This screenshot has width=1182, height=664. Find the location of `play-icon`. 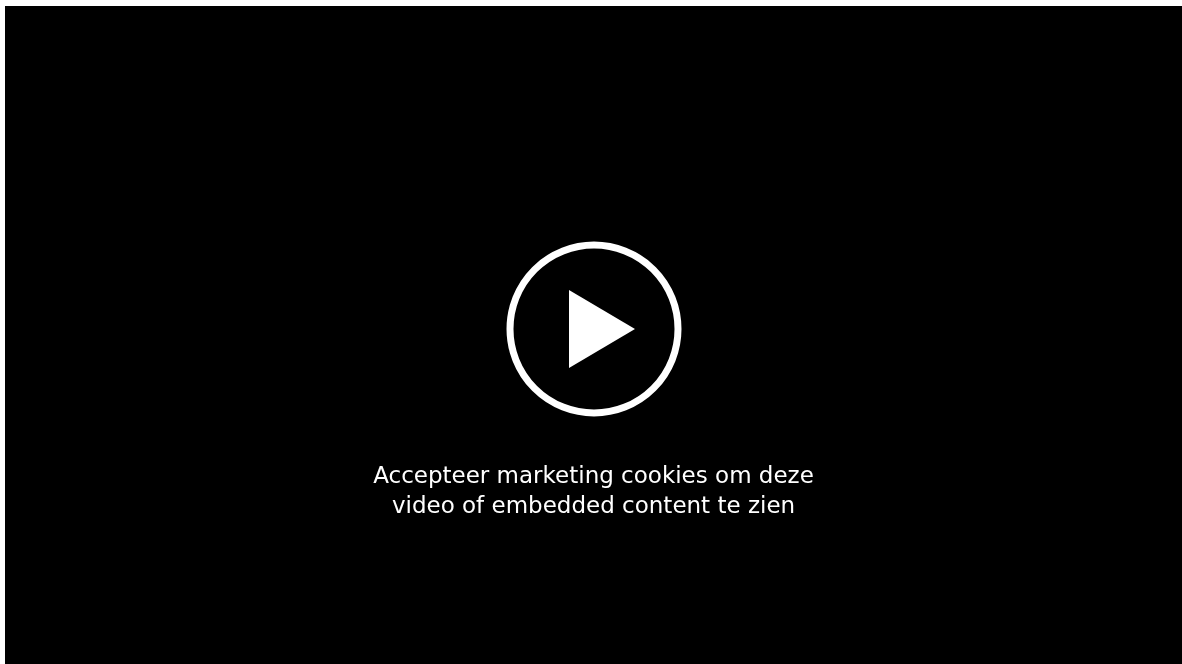

play-icon is located at coordinates (593, 329).